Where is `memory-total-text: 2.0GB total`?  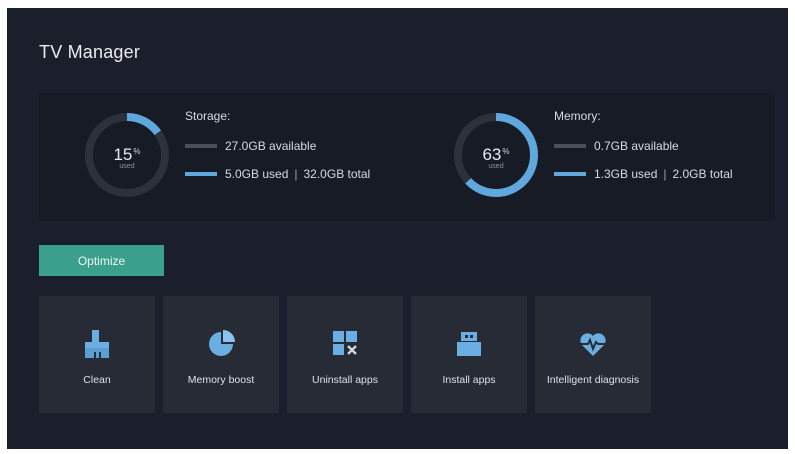 memory-total-text: 2.0GB total is located at coordinates (702, 174).